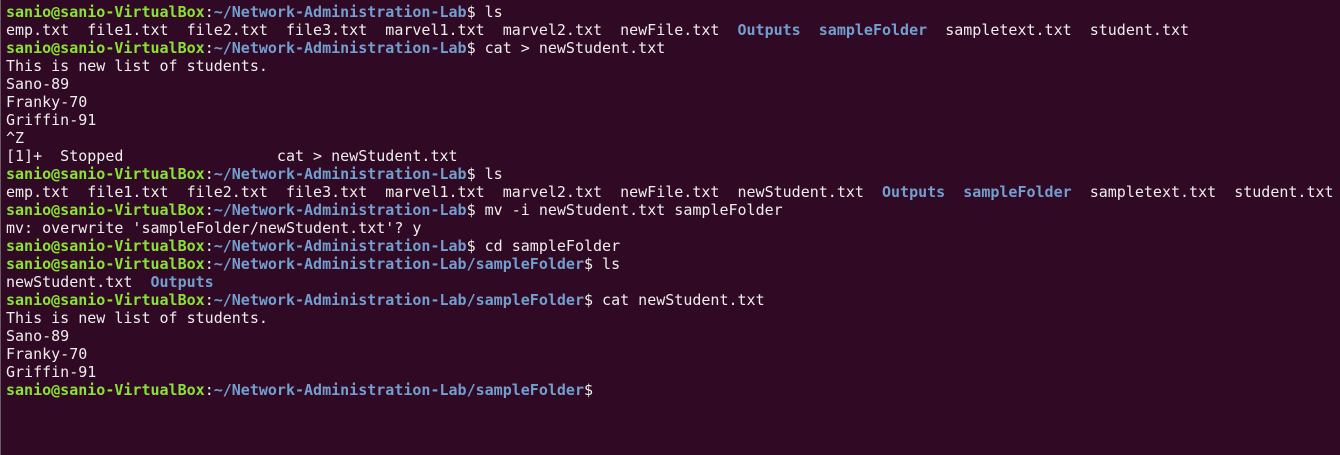 Image resolution: width=1340 pixels, height=455 pixels. I want to click on terminal-text: $, so click(588, 390).